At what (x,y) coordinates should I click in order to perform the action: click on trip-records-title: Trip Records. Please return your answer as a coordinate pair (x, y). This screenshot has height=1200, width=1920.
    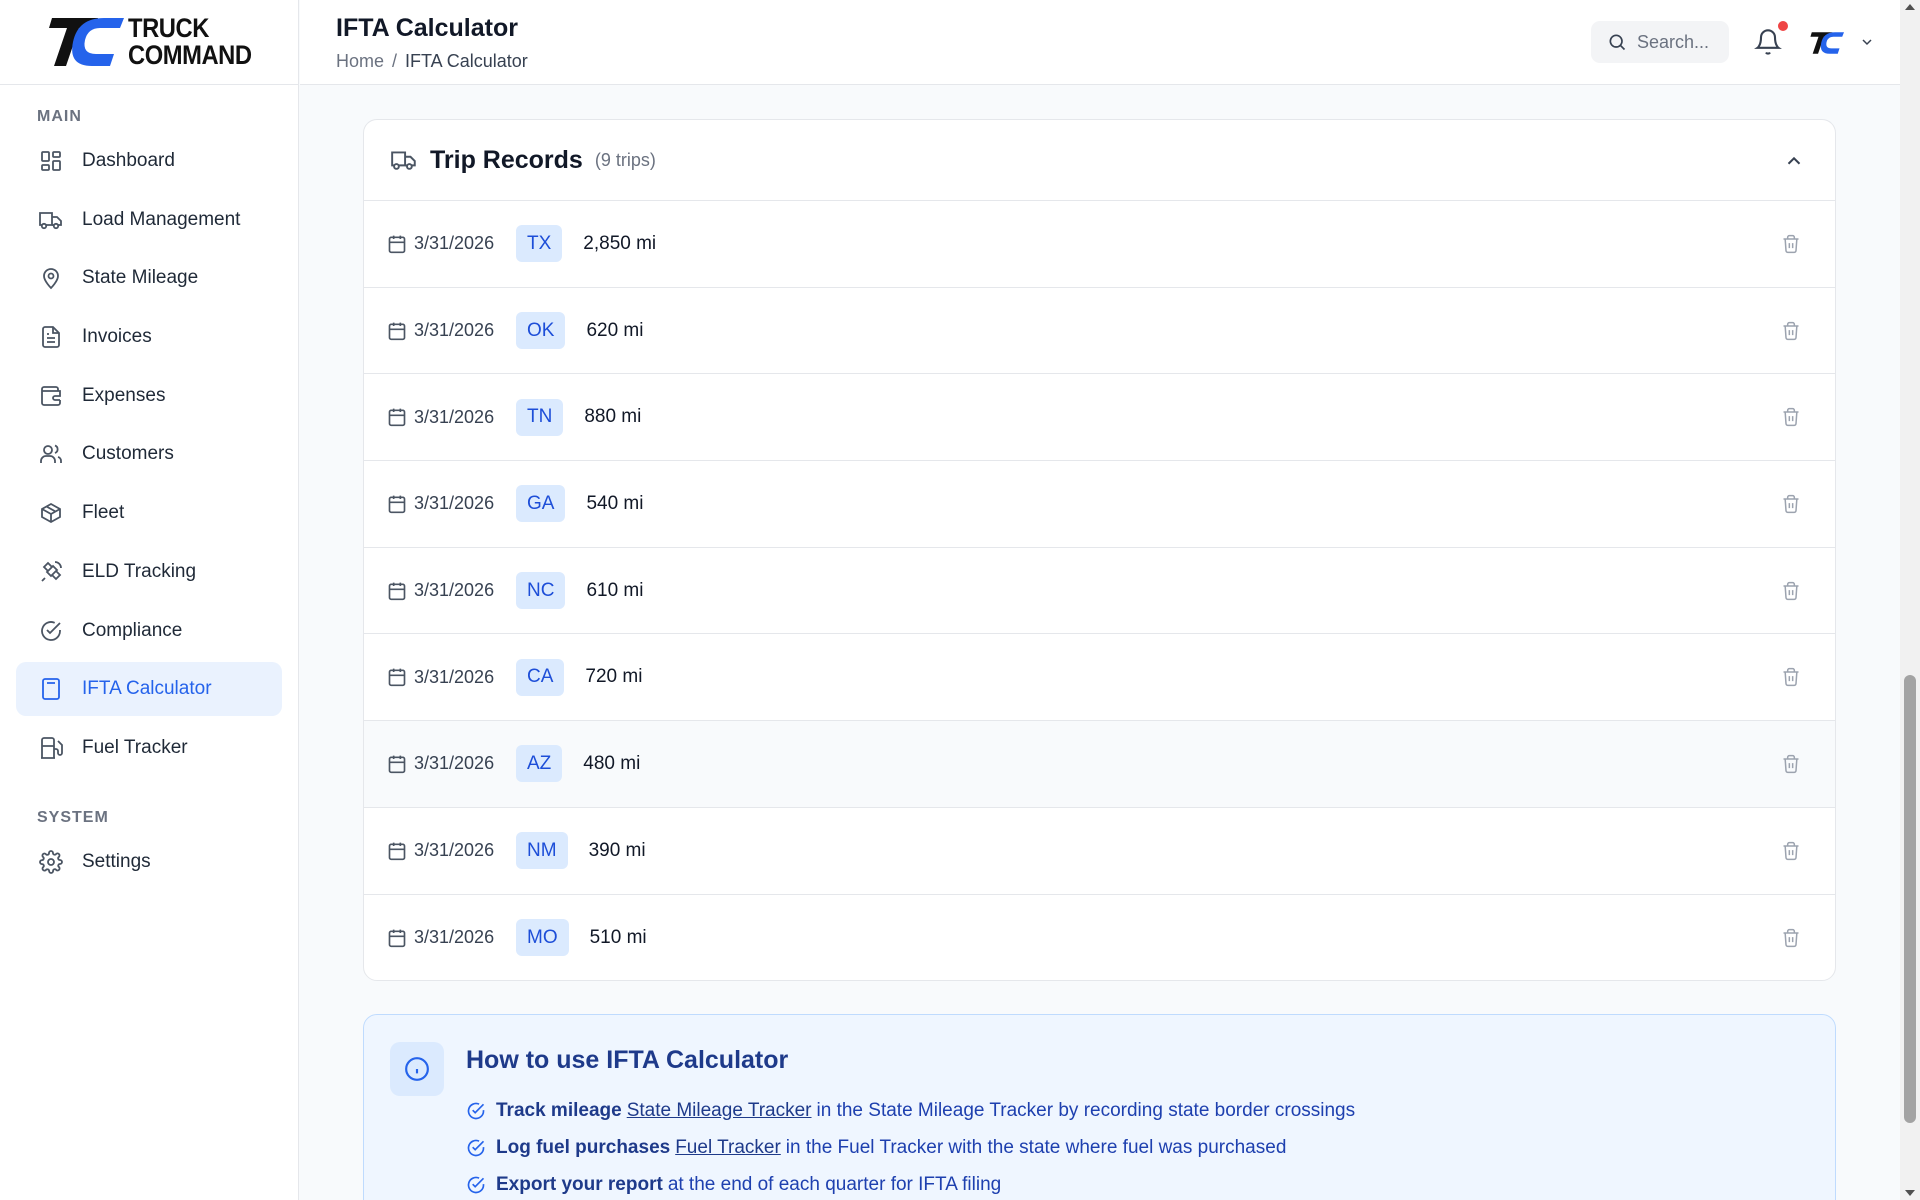
    Looking at the image, I should click on (506, 159).